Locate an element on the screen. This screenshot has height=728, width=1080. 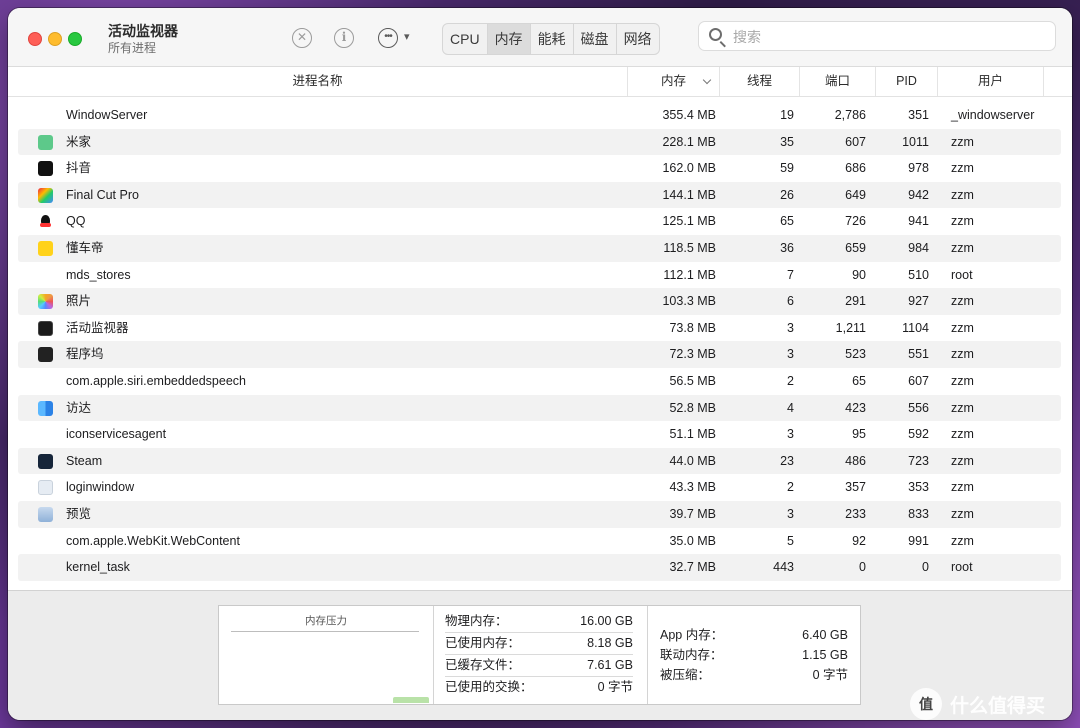
column-header-memory: 内存 is located at coordinates (674, 81).